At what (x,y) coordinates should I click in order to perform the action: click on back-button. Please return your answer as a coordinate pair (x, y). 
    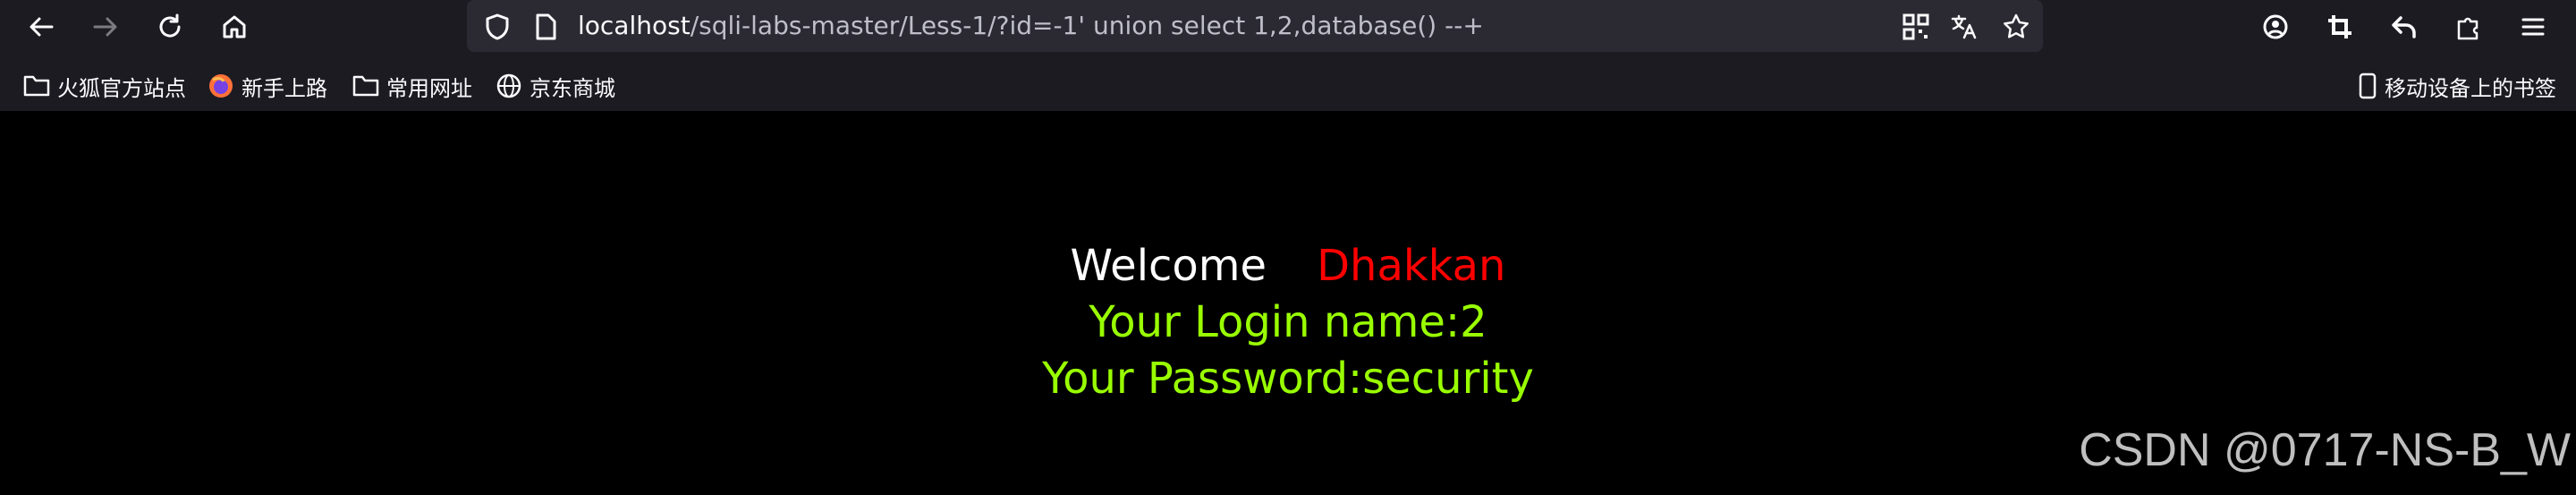
    Looking at the image, I should click on (41, 27).